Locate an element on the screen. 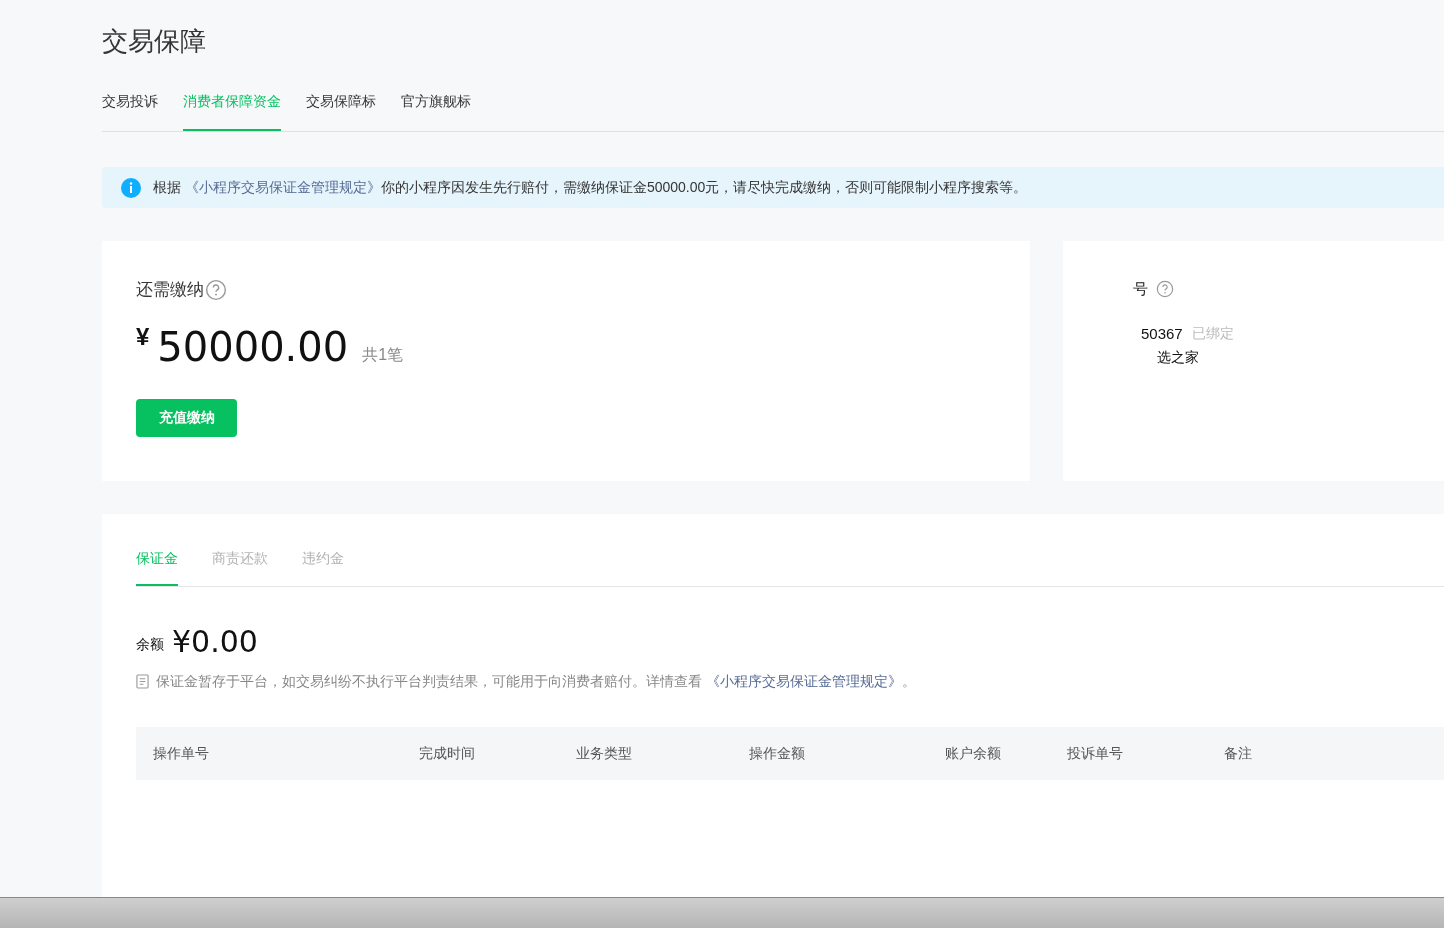 The width and height of the screenshot is (1444, 928). currency-symbol: ¥ is located at coordinates (143, 336).